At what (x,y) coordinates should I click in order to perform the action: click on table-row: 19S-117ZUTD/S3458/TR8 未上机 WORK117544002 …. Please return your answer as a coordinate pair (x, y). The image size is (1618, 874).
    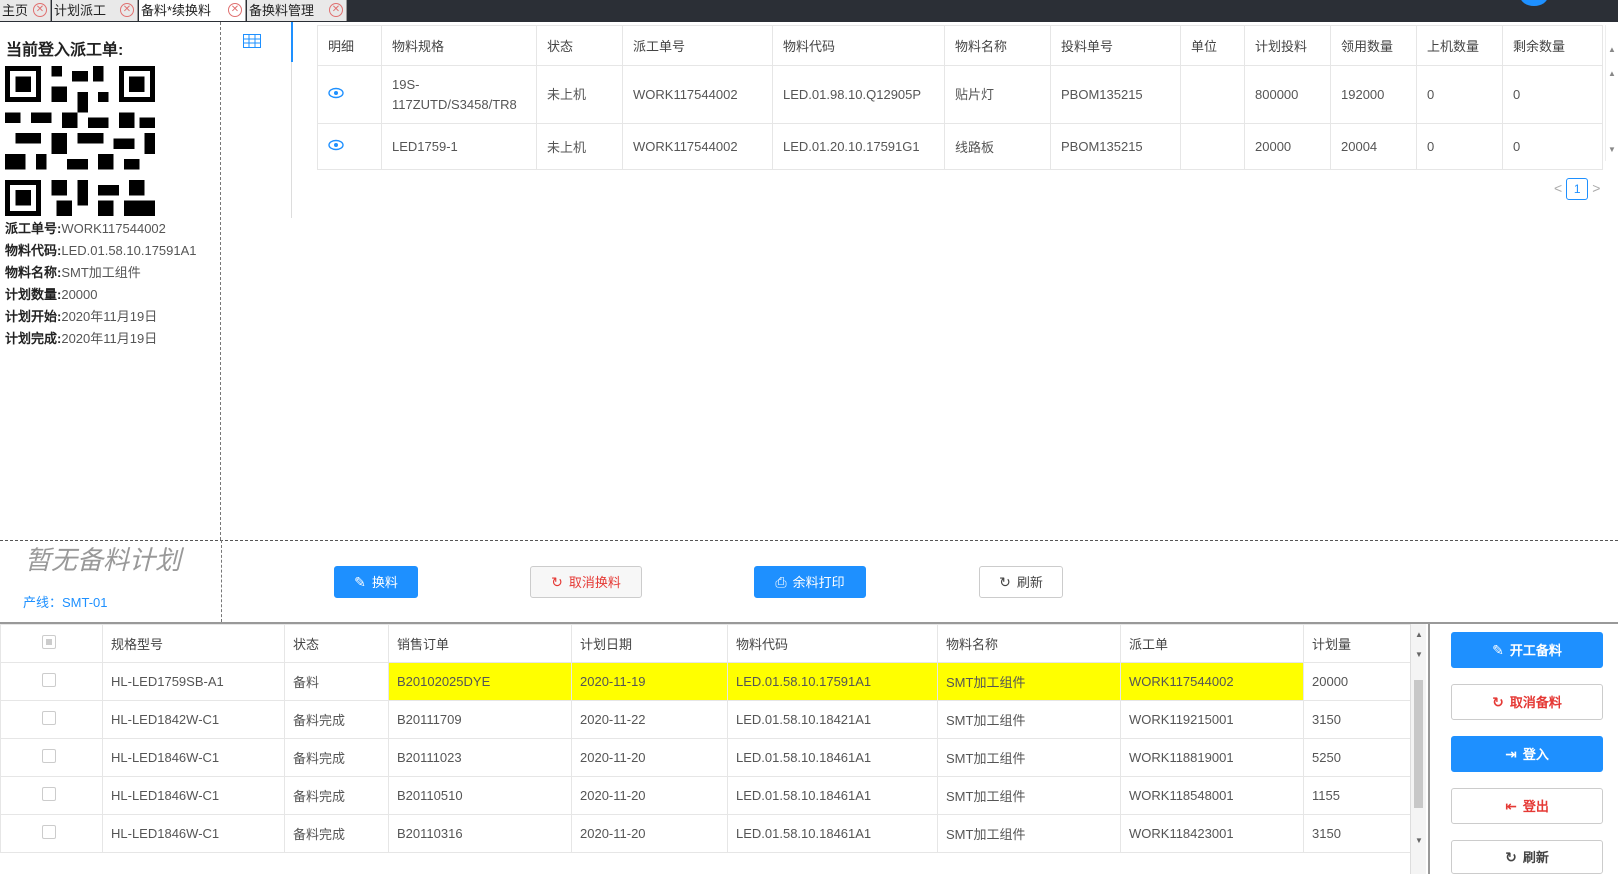
    Looking at the image, I should click on (960, 94).